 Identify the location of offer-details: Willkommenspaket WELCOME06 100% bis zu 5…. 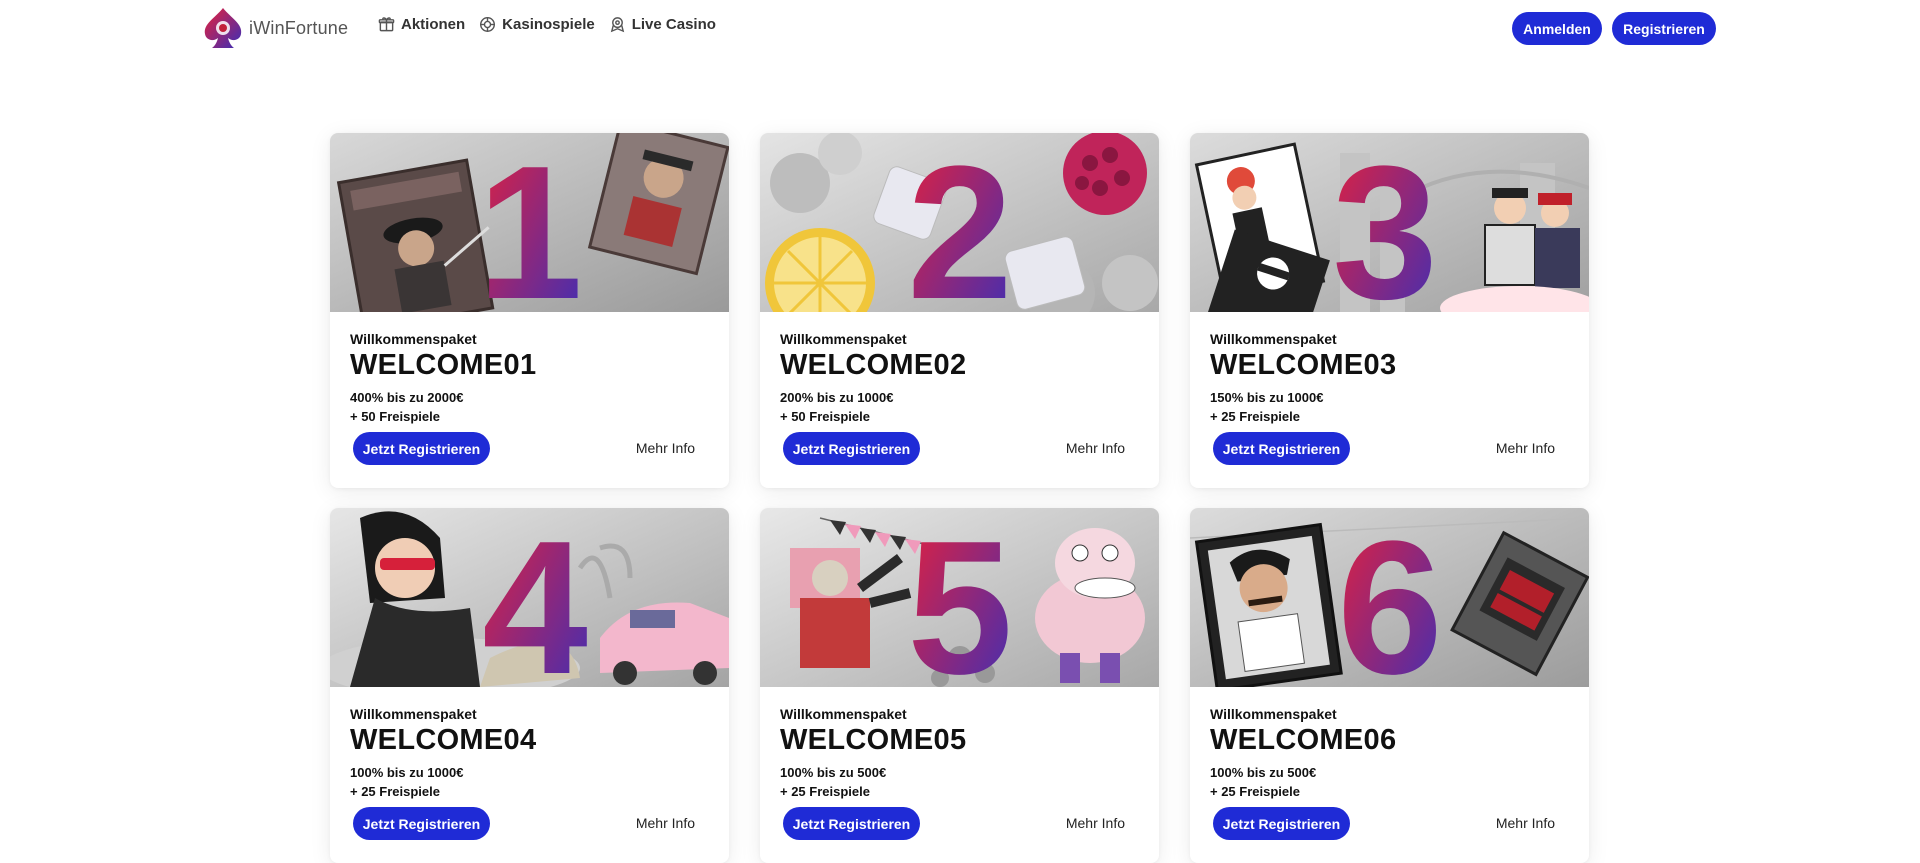
(1389, 753).